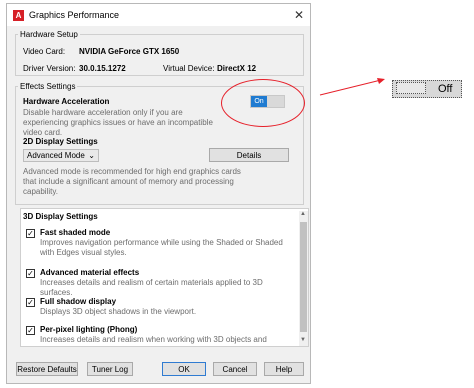  What do you see at coordinates (60, 141) in the screenshot?
I see `2d-display-settings-title: 2D Display Settings` at bounding box center [60, 141].